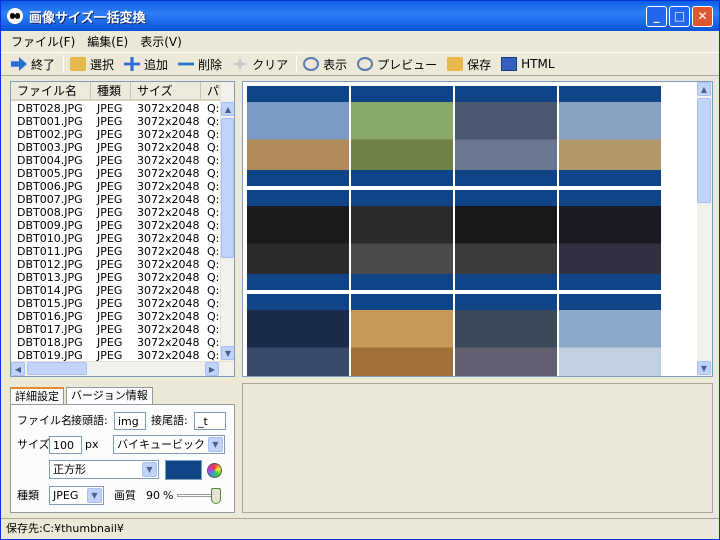  Describe the element at coordinates (116, 147) in the screenshot. I see `table-row: DBT003.JPG JPEG 3072x2048 Q:` at that location.